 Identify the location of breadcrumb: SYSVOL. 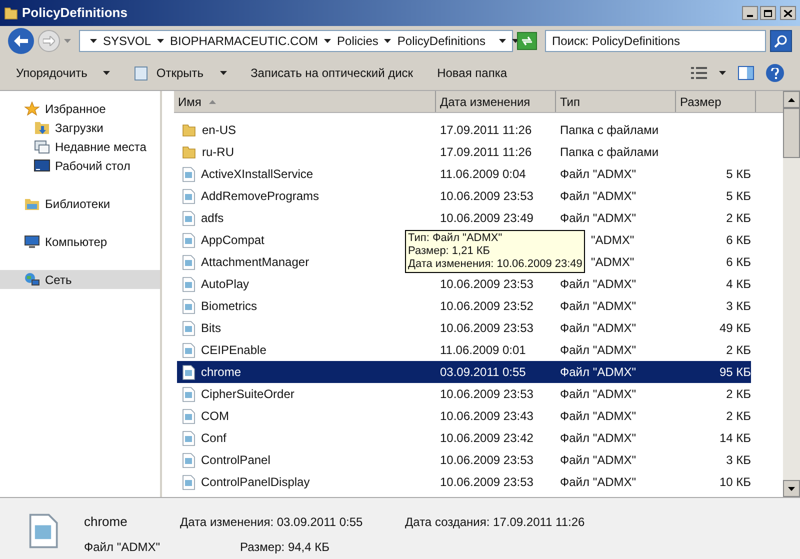
(127, 41).